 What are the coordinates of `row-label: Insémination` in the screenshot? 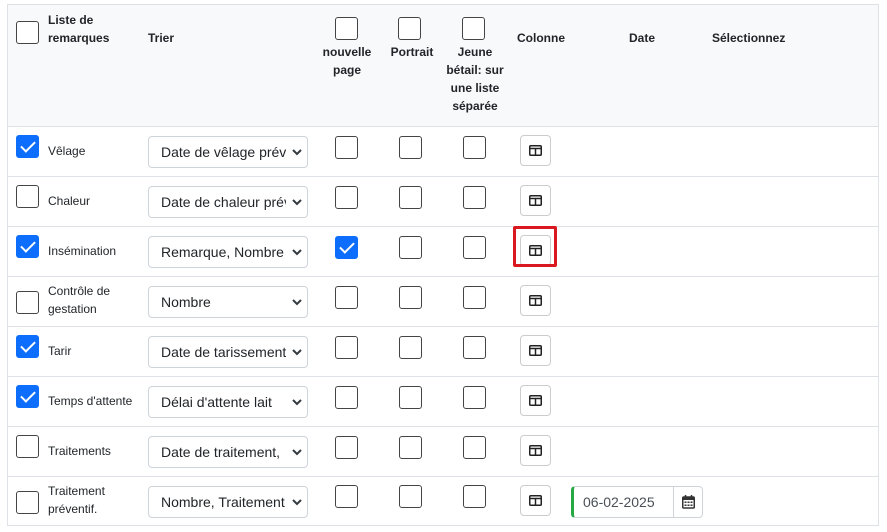 It's located at (82, 251).